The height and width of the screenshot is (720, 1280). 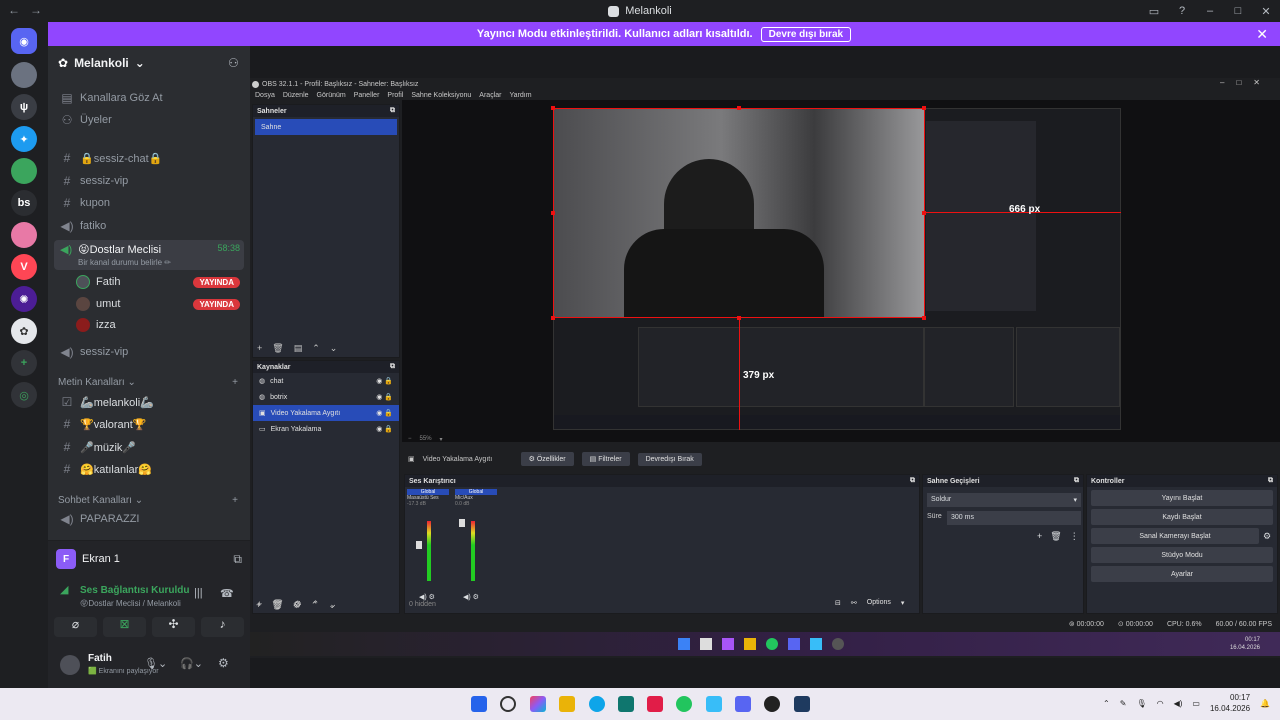 I want to click on properties-button: ⚙ Özellikler, so click(x=547, y=459).